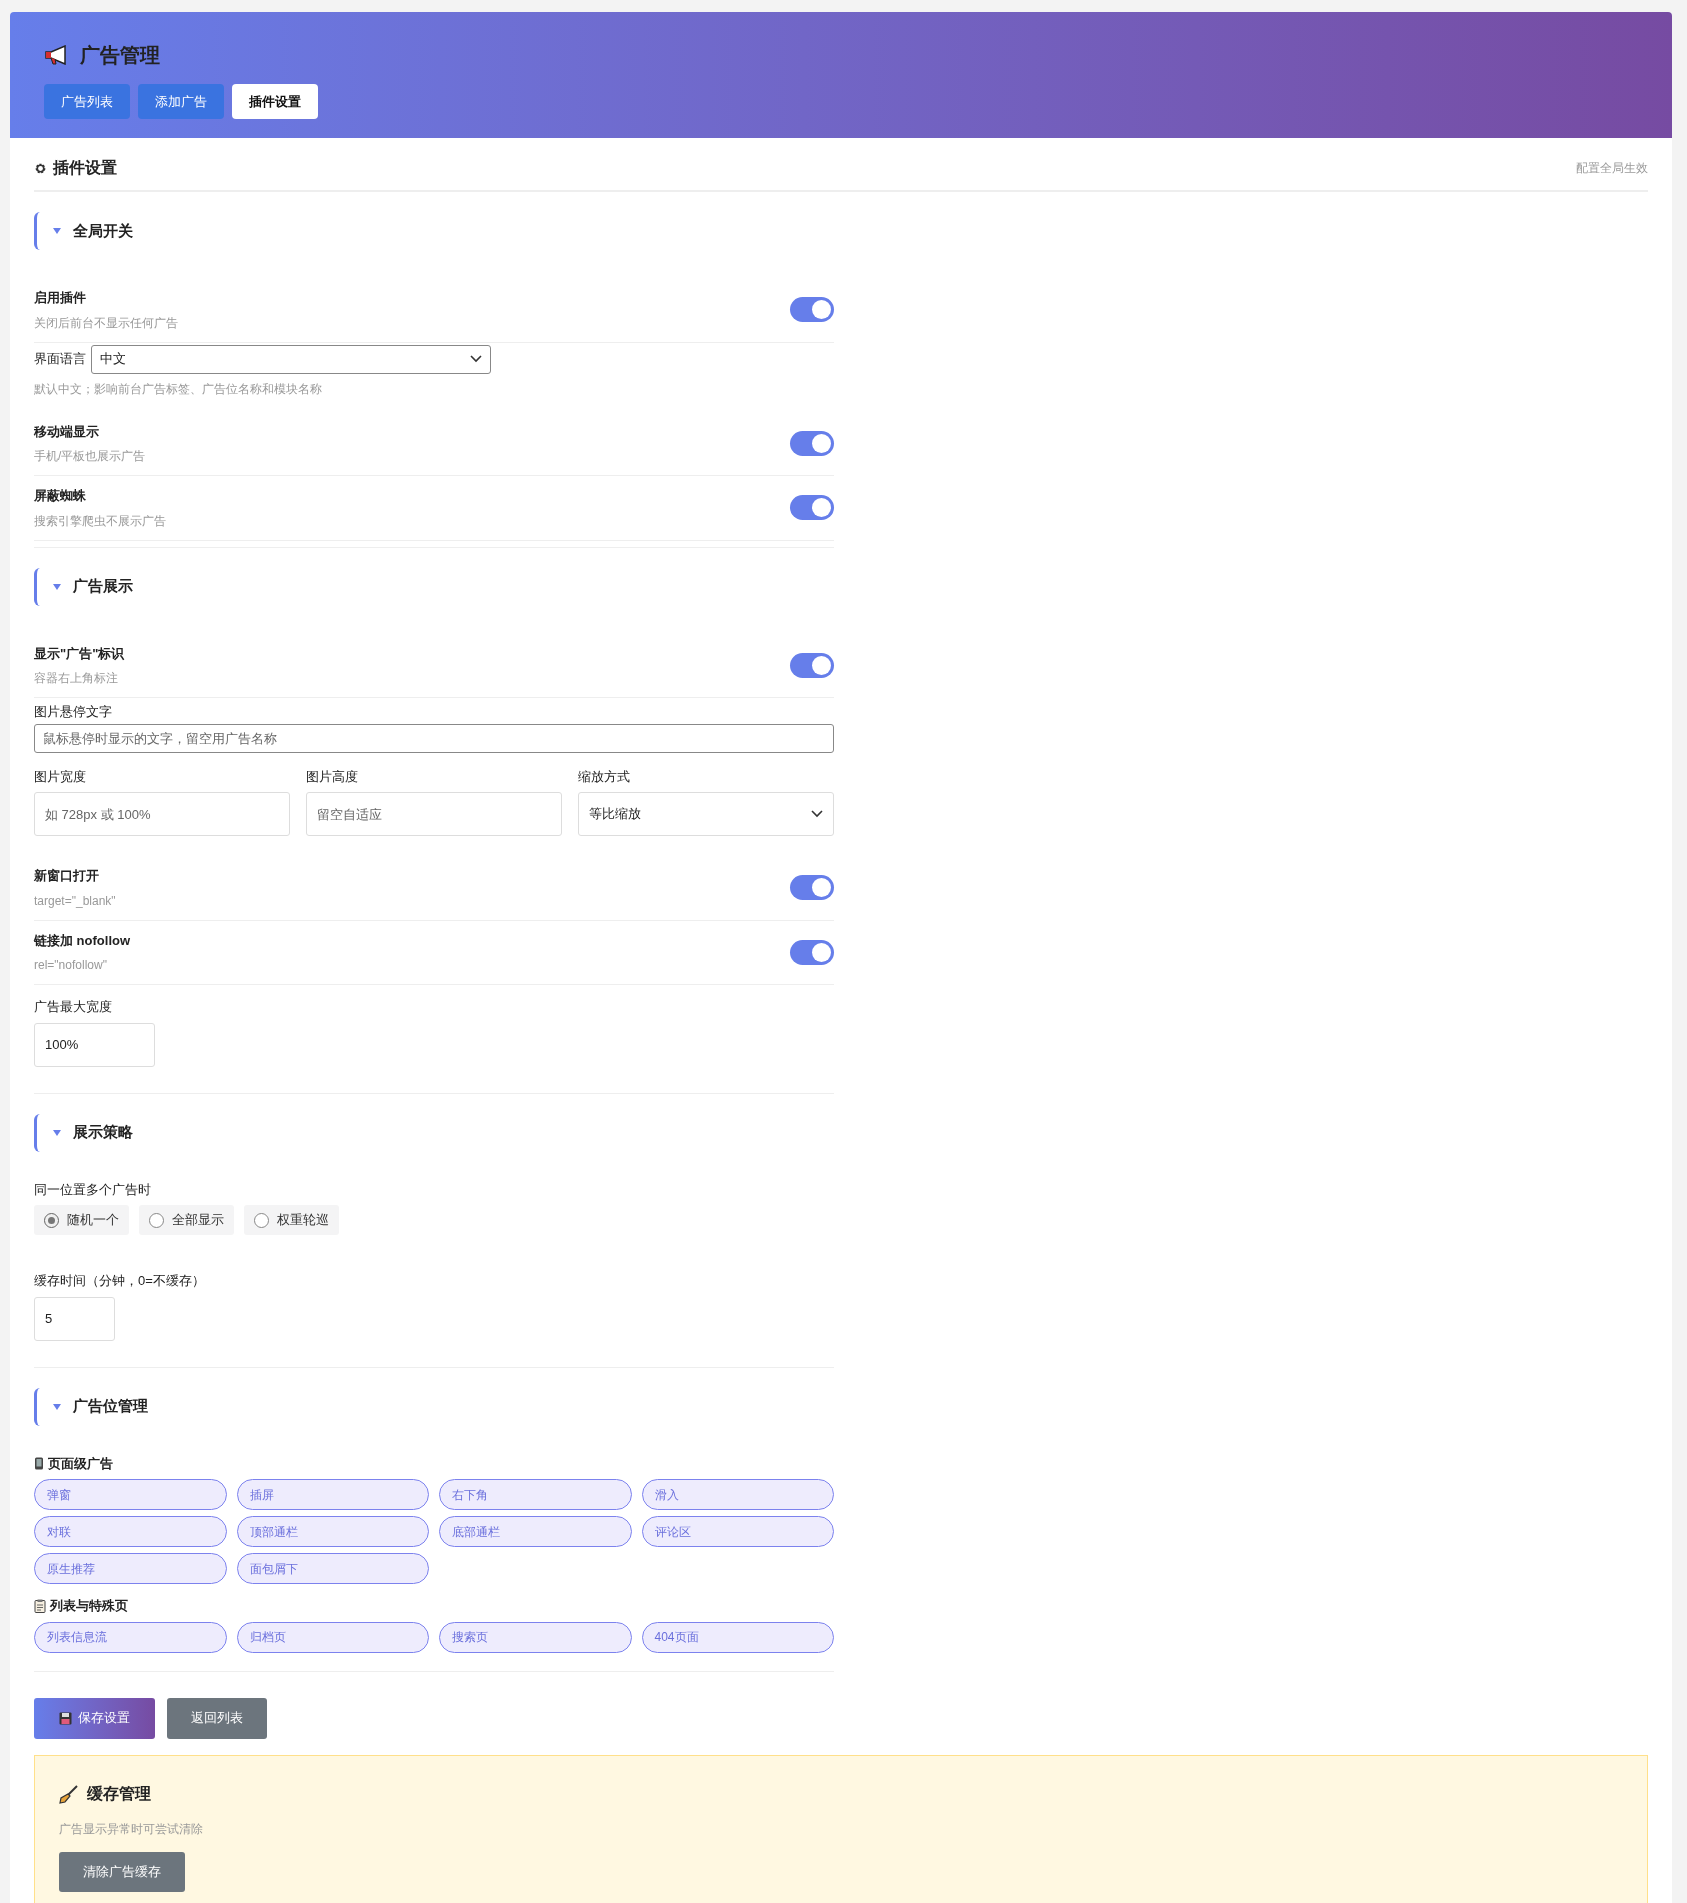 The width and height of the screenshot is (1687, 1903). What do you see at coordinates (73, 712) in the screenshot?
I see `field-label: 图片悬停文字` at bounding box center [73, 712].